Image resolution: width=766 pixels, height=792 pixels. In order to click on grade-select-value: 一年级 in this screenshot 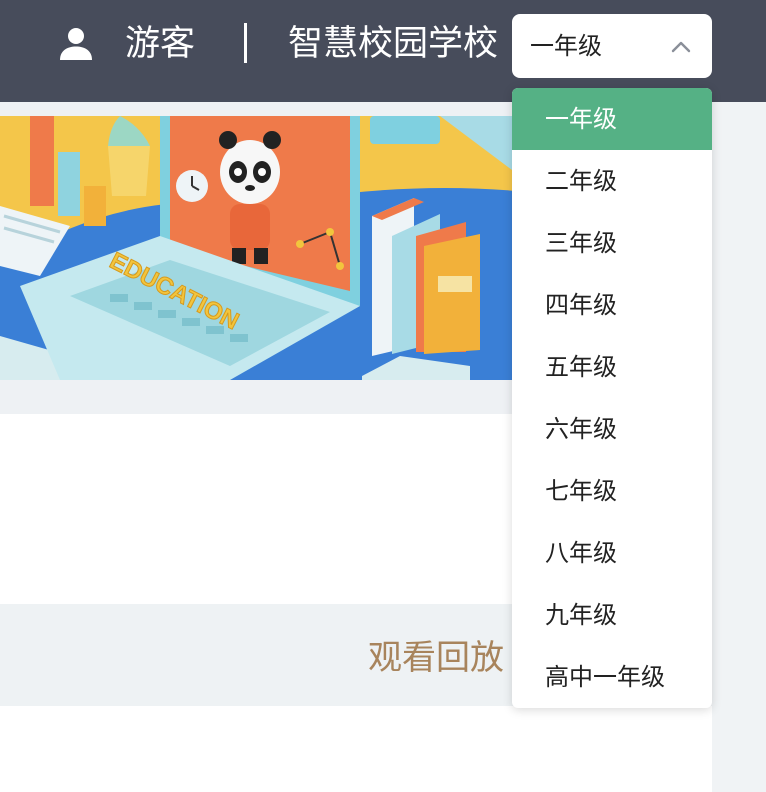, I will do `click(566, 46)`.